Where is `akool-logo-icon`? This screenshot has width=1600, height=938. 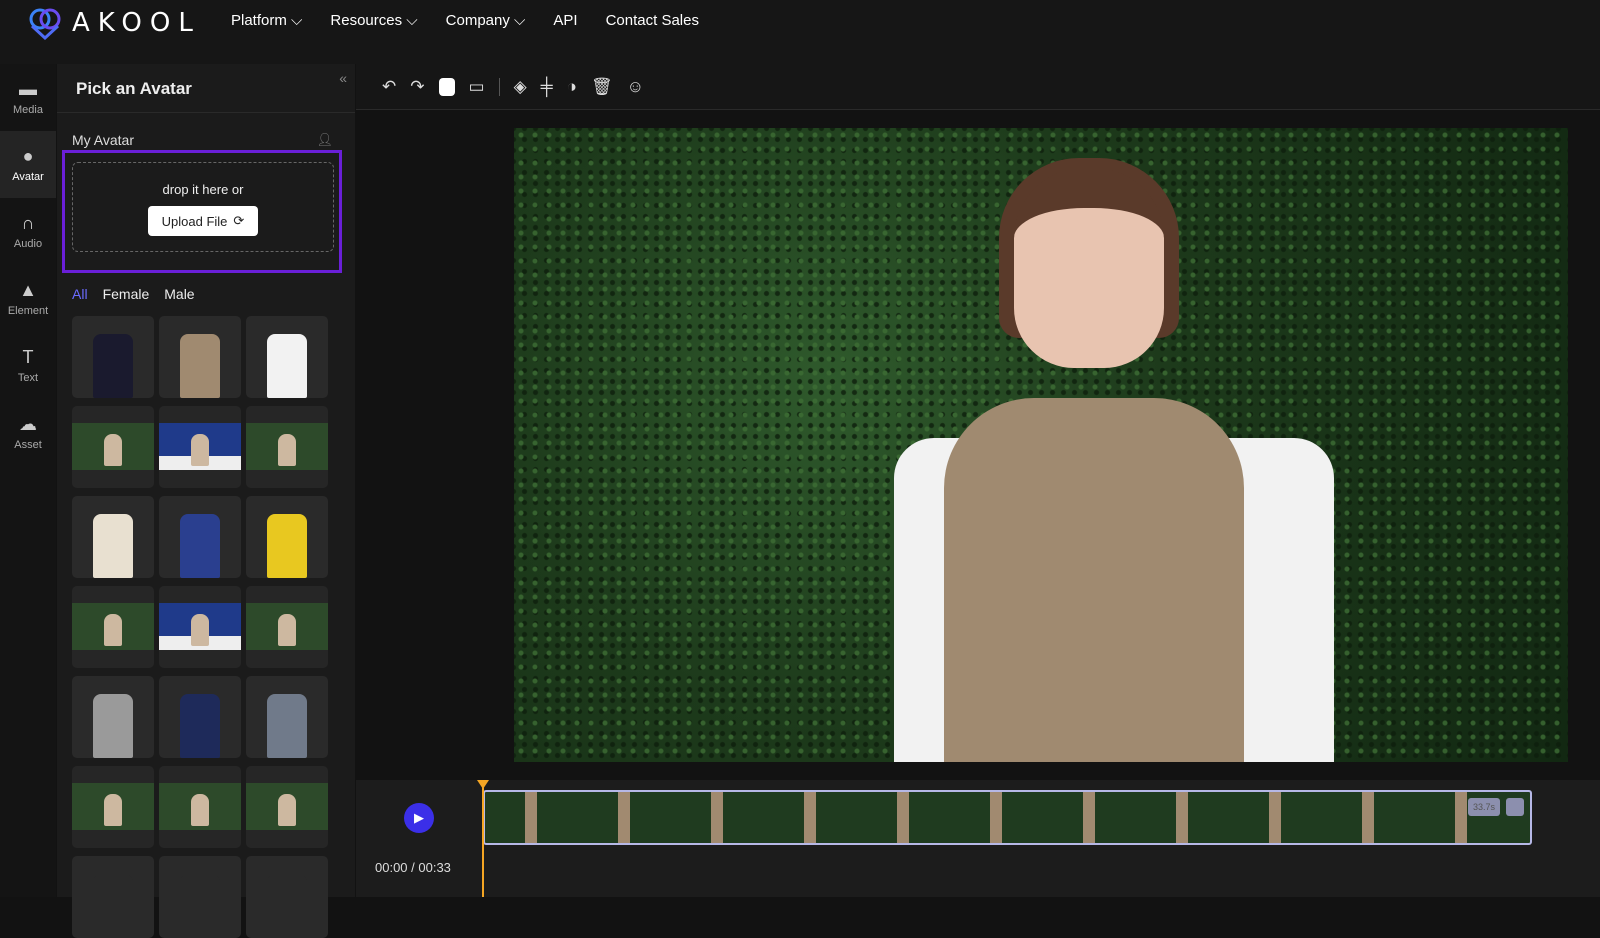
akool-logo-icon is located at coordinates (45, 24).